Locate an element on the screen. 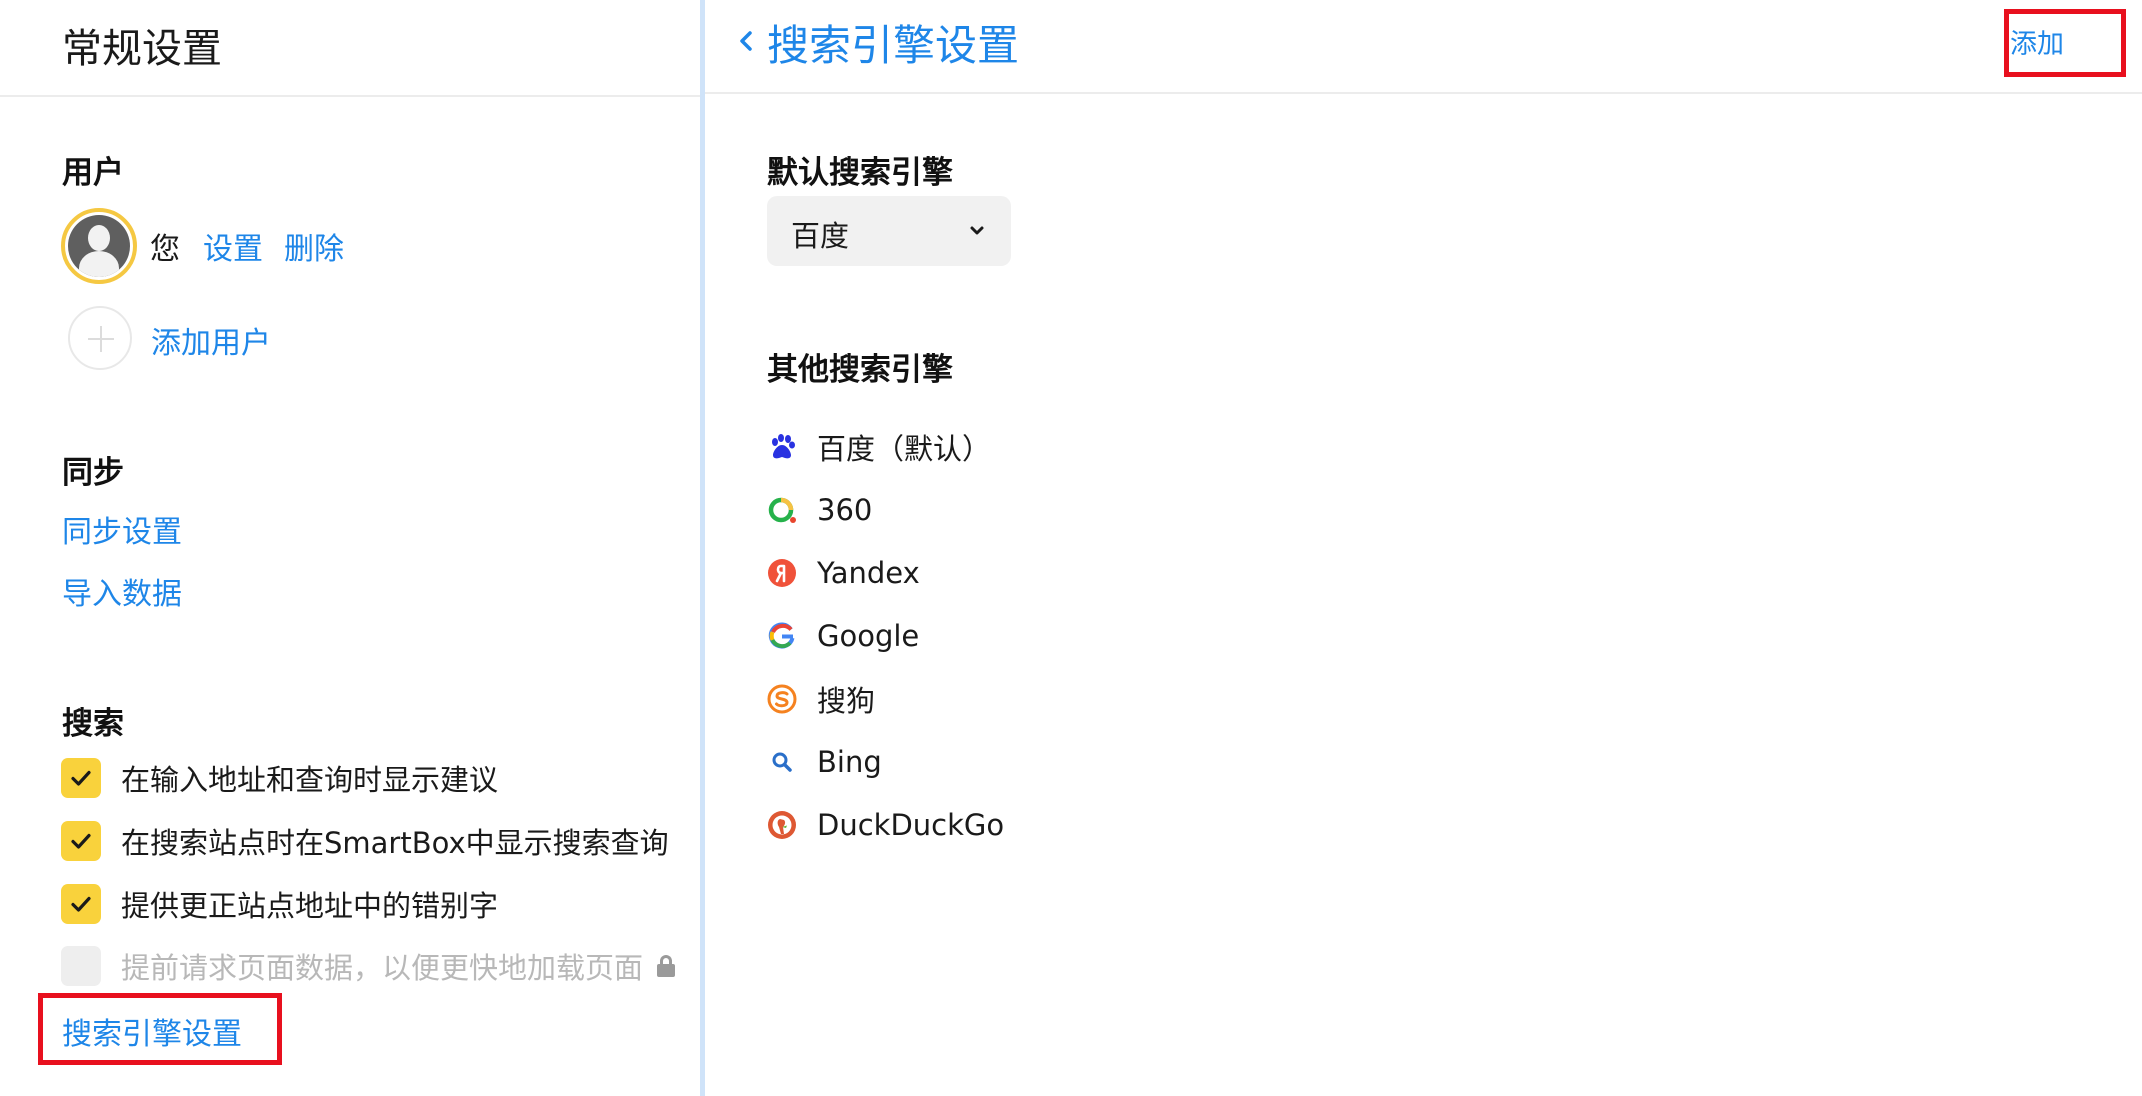  search-option-typo-correction: 提供更正站点地址中的错别字 is located at coordinates (279, 904).